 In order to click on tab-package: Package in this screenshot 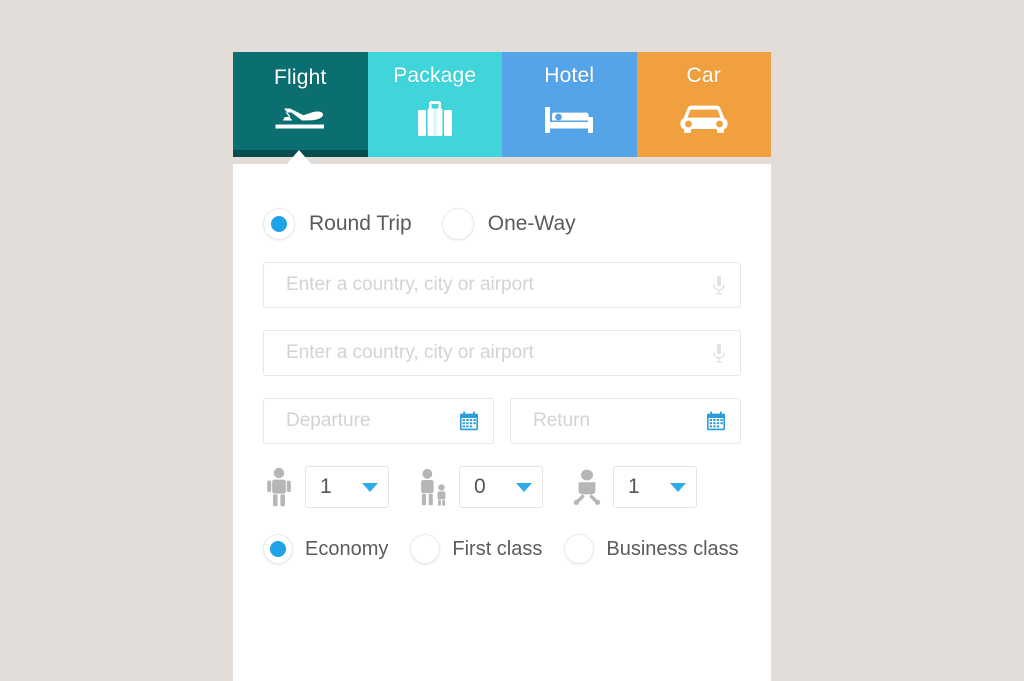, I will do `click(434, 104)`.